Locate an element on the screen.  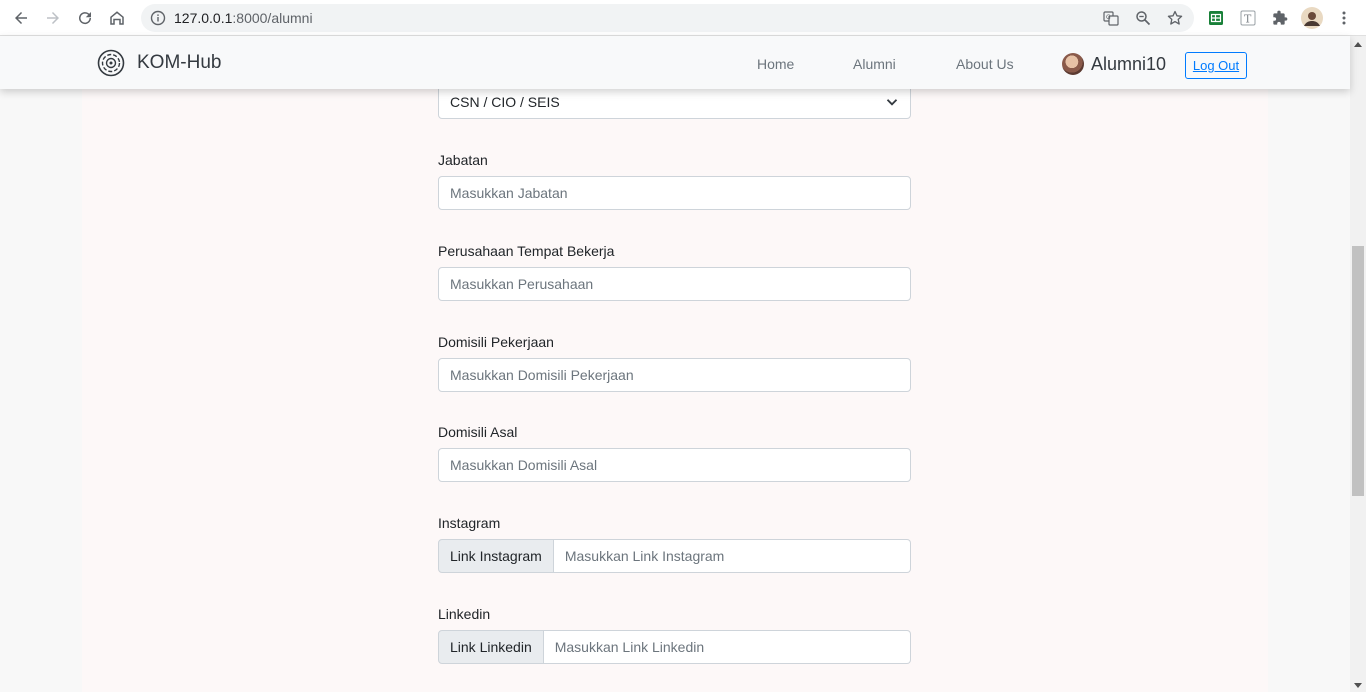
domisili-asal-label: Domisili Asal is located at coordinates (478, 432).